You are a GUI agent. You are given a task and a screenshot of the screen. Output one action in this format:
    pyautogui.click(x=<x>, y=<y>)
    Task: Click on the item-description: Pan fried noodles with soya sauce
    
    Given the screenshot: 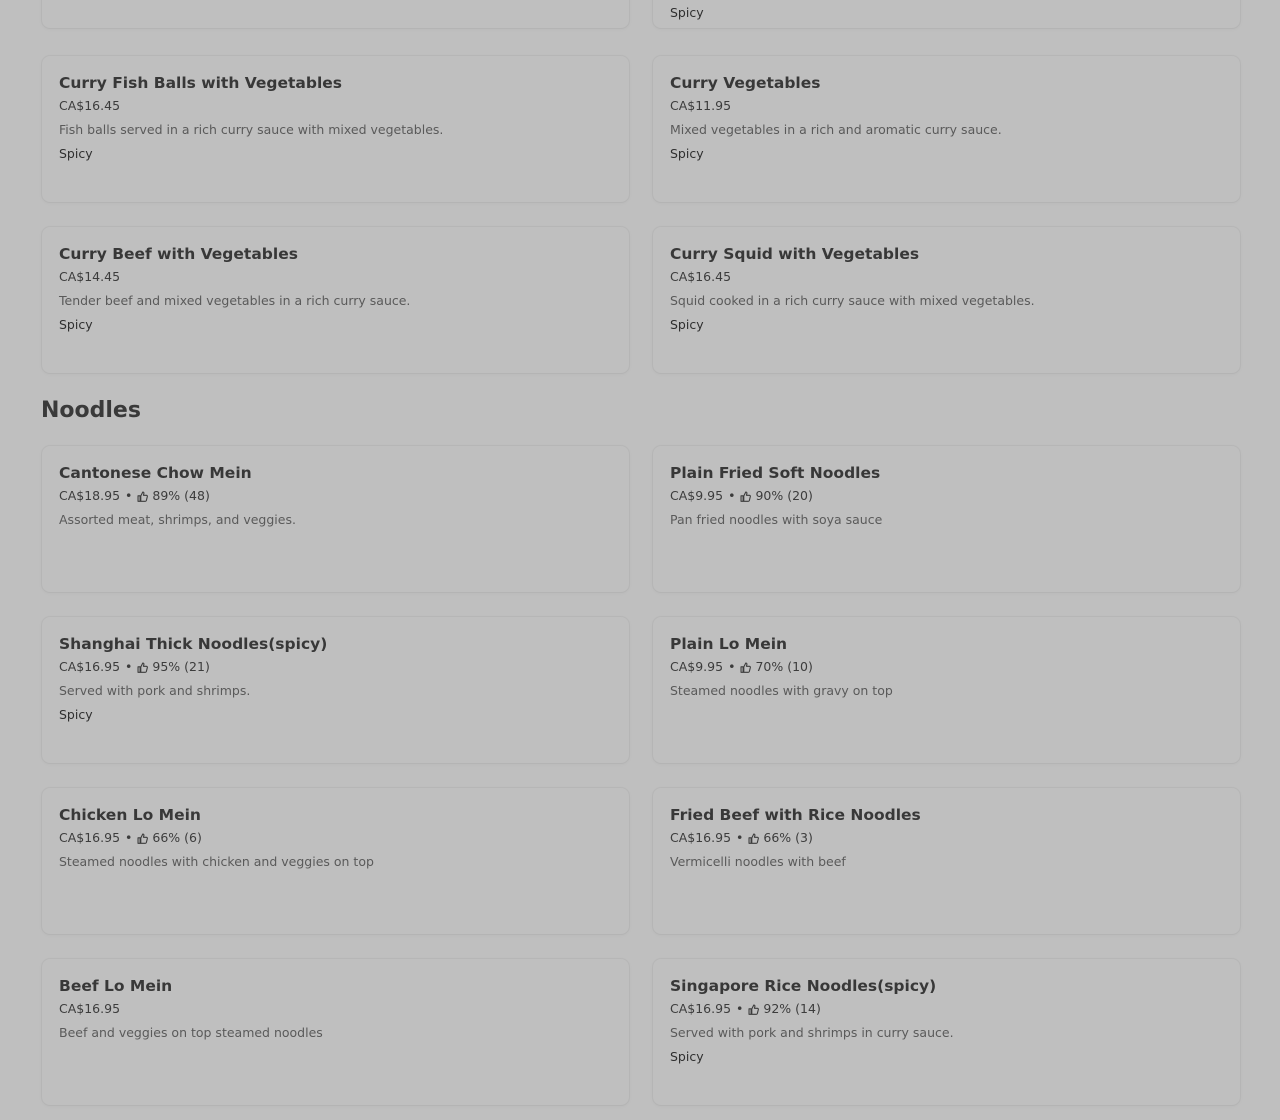 What is the action you would take?
    pyautogui.click(x=776, y=519)
    